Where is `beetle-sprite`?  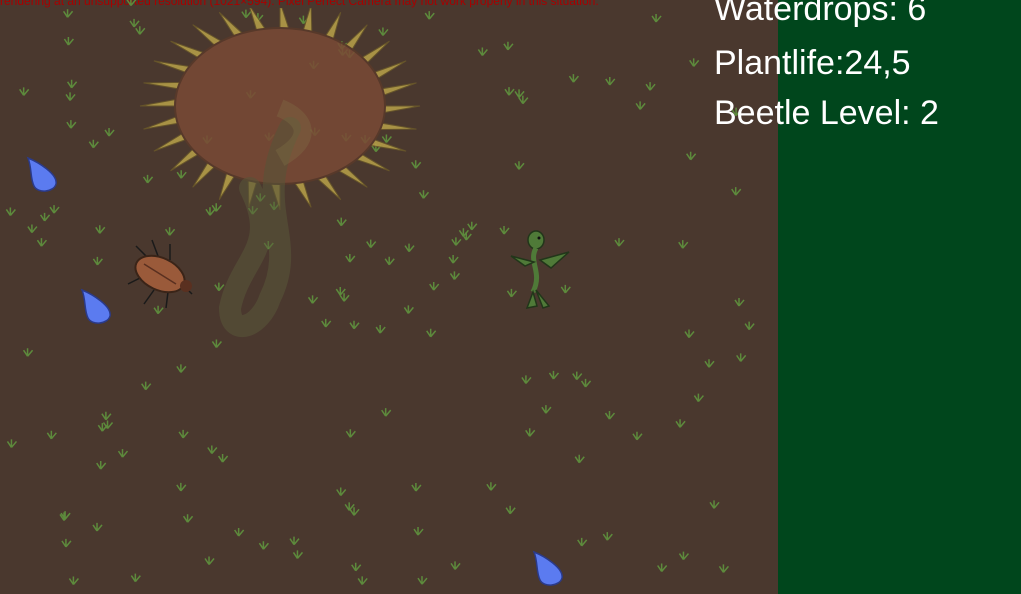 beetle-sprite is located at coordinates (163, 276).